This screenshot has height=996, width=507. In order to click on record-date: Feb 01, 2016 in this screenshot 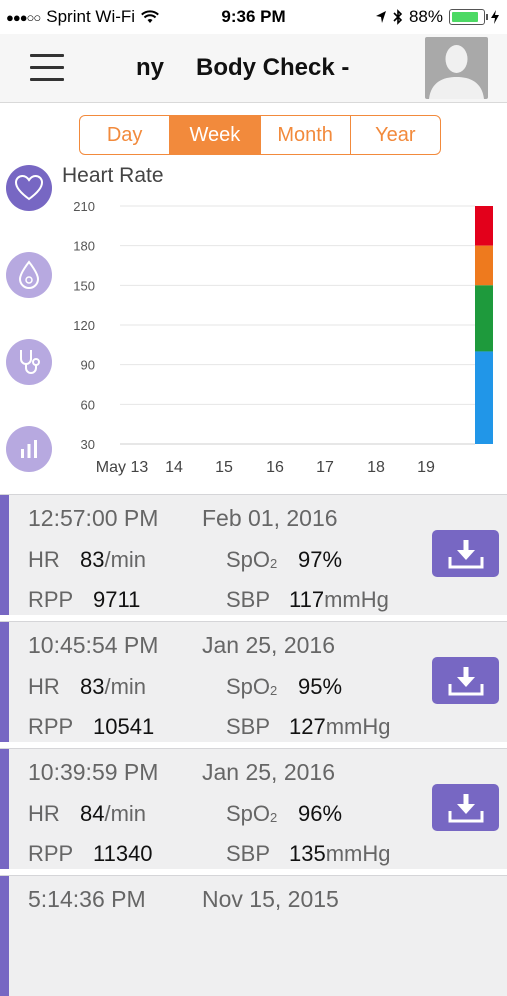, I will do `click(270, 518)`.